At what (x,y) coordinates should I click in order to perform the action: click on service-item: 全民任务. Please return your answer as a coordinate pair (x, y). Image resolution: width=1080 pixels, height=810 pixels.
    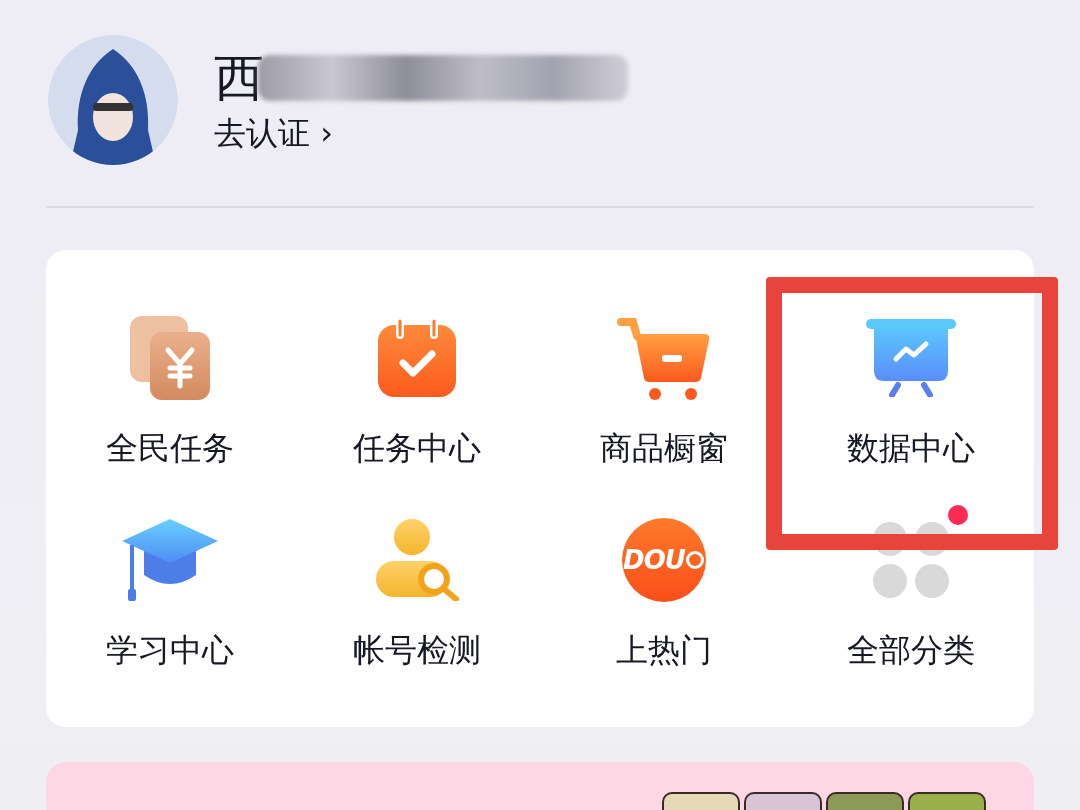
    Looking at the image, I should click on (169, 393).